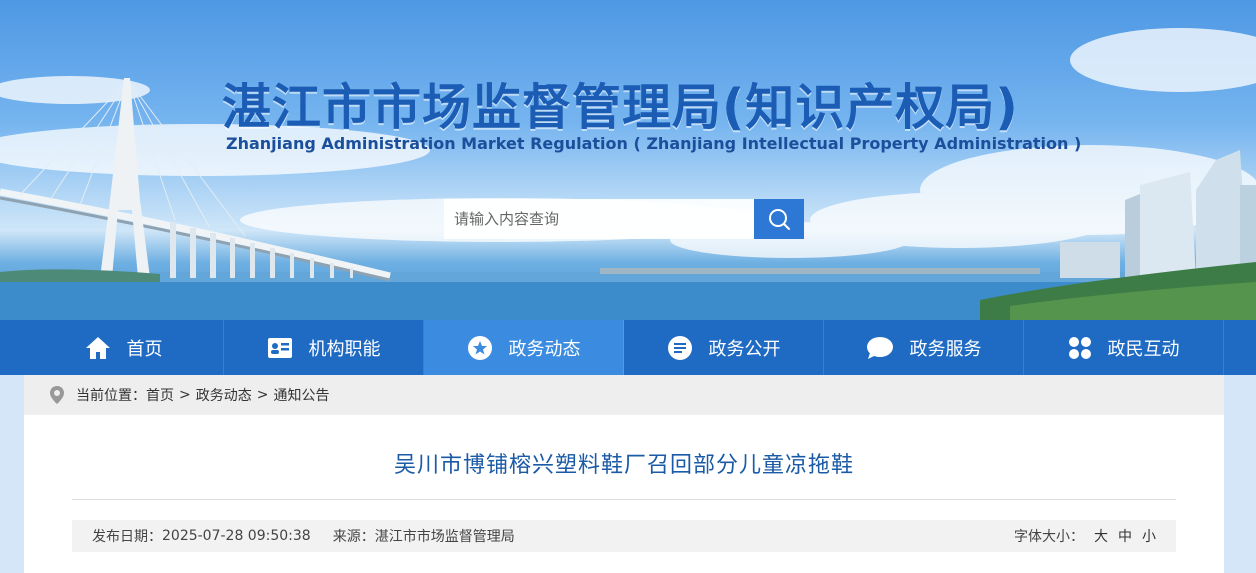  I want to click on star-circle-icon, so click(480, 348).